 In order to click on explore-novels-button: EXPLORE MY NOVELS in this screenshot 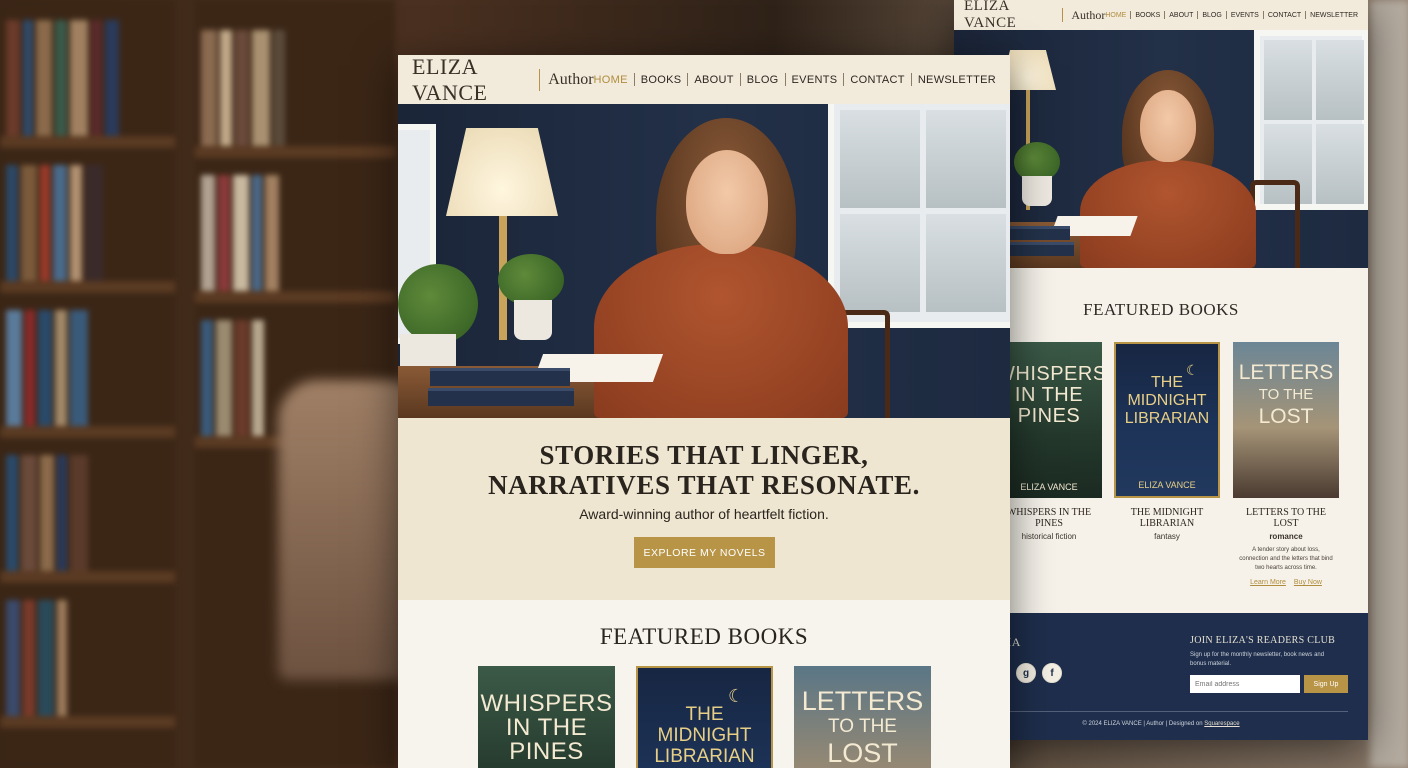, I will do `click(704, 552)`.